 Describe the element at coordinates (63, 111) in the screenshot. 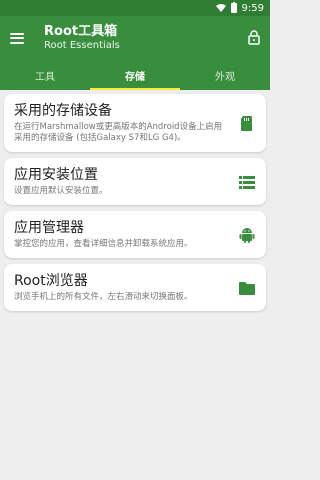

I see `card-title: 采用的存储设备` at that location.